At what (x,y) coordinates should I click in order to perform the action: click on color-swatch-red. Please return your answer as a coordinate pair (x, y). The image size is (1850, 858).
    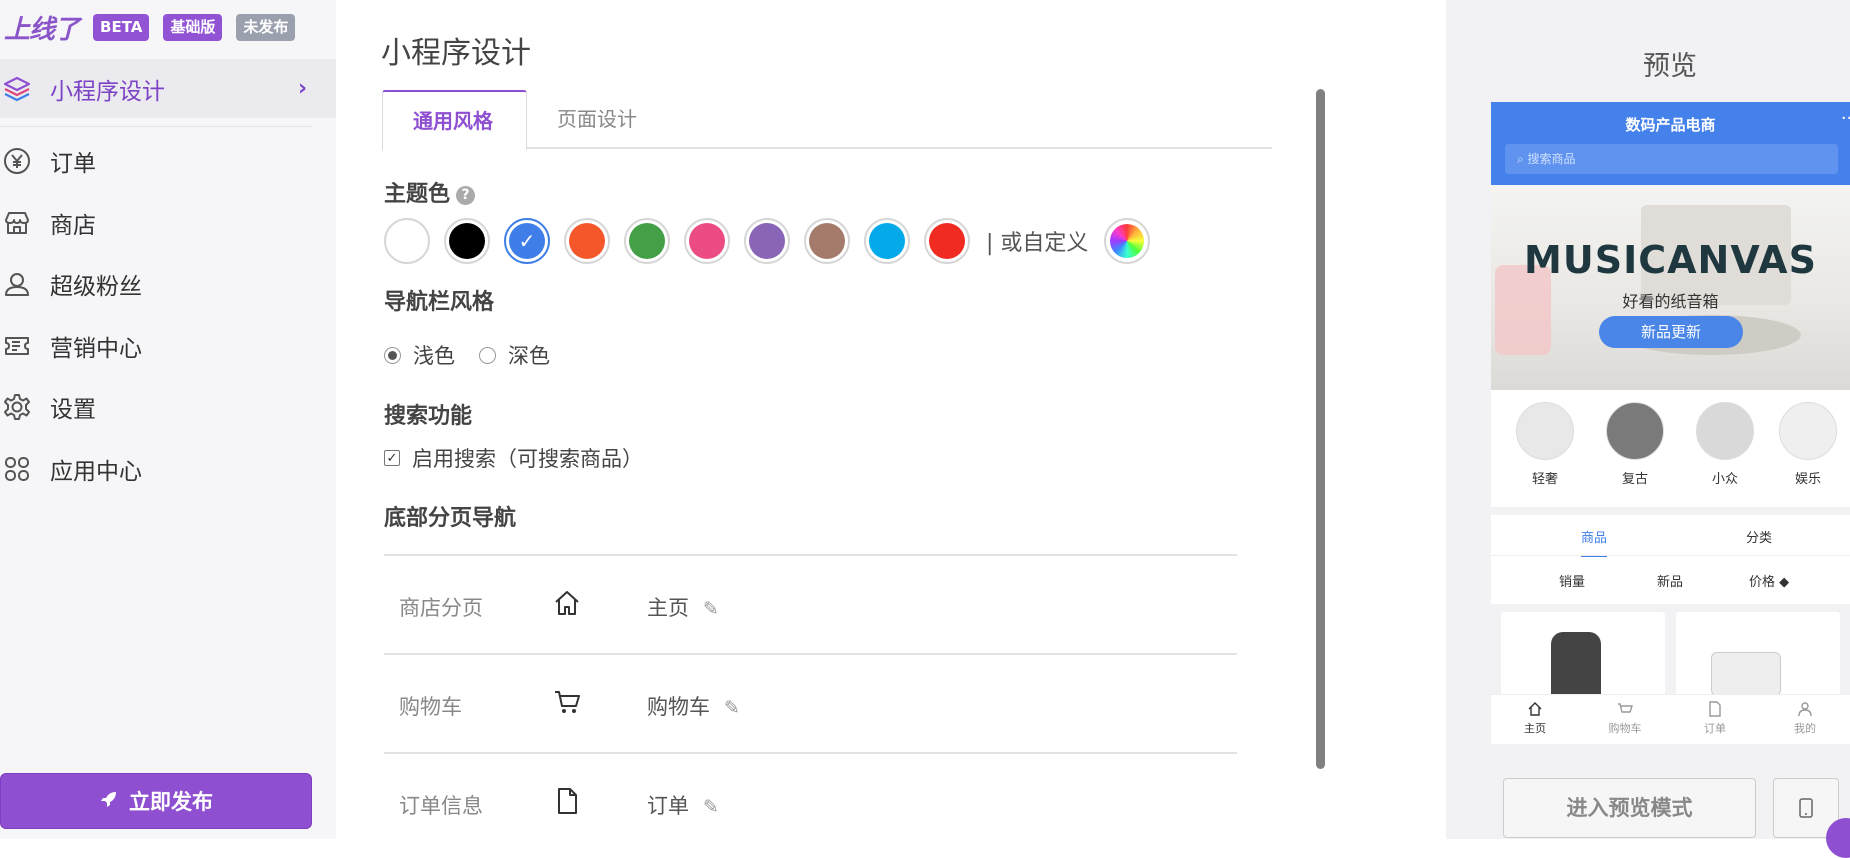
    Looking at the image, I should click on (947, 241).